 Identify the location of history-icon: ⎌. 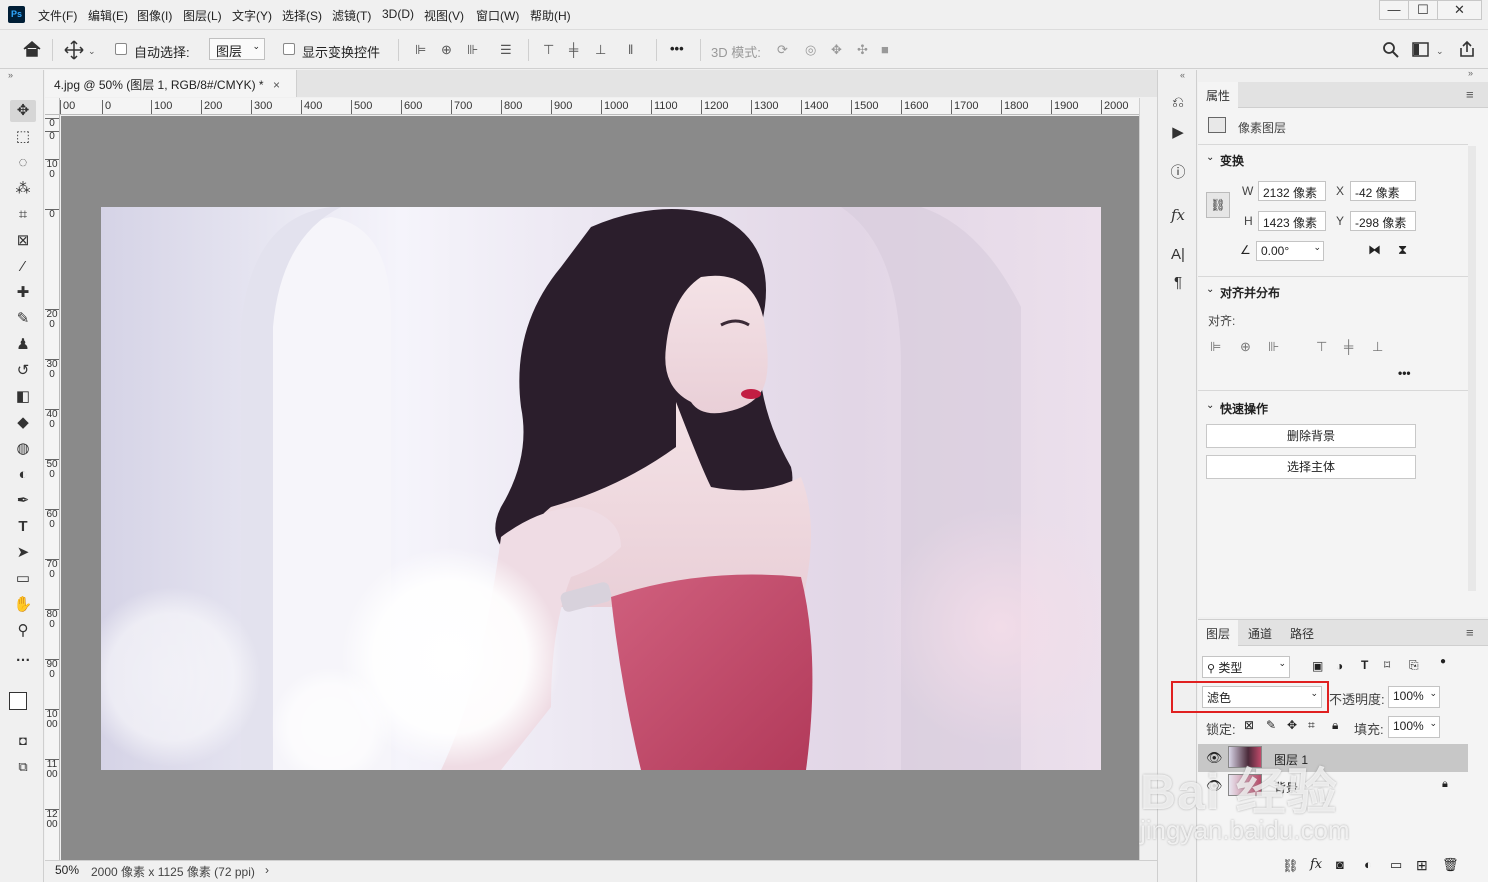
(1178, 103).